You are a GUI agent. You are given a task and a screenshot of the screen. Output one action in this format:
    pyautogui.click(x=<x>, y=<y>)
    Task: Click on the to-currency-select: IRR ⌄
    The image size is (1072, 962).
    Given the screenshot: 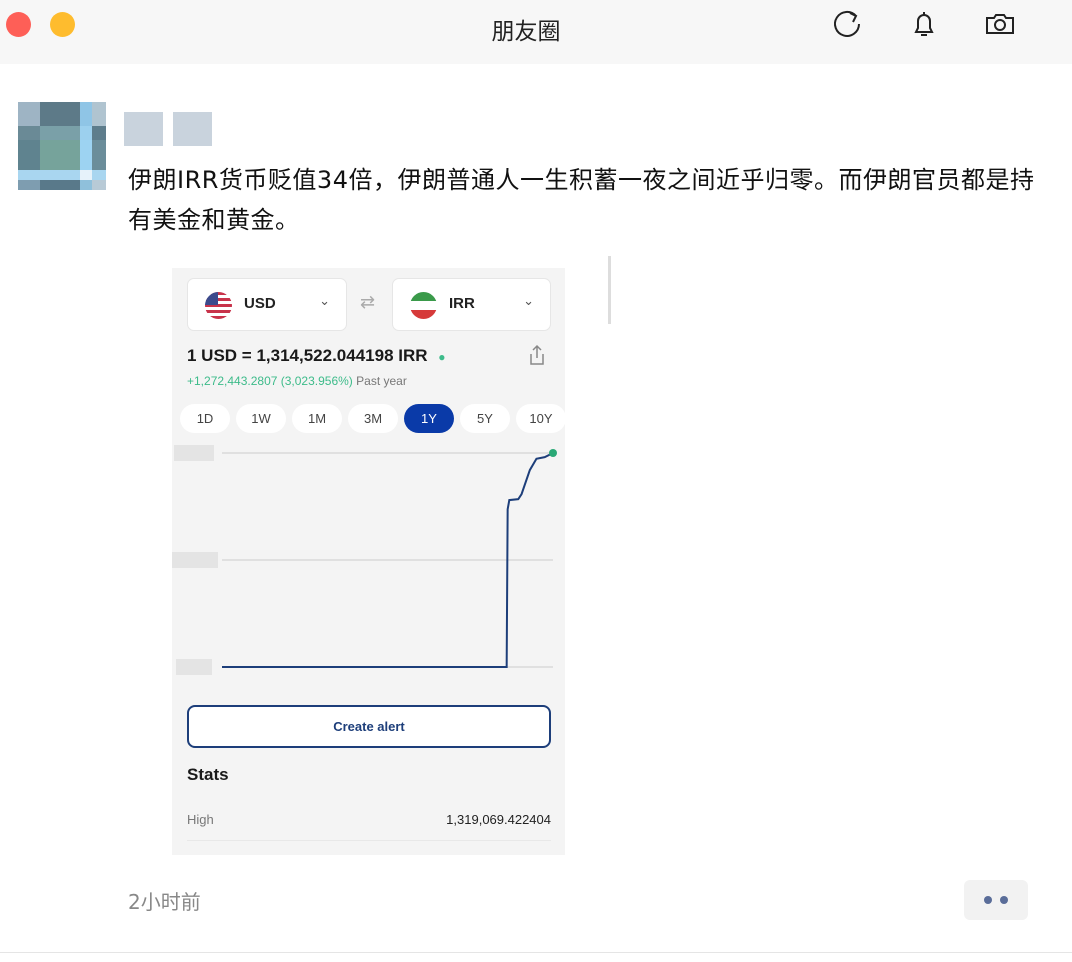 What is the action you would take?
    pyautogui.click(x=471, y=304)
    